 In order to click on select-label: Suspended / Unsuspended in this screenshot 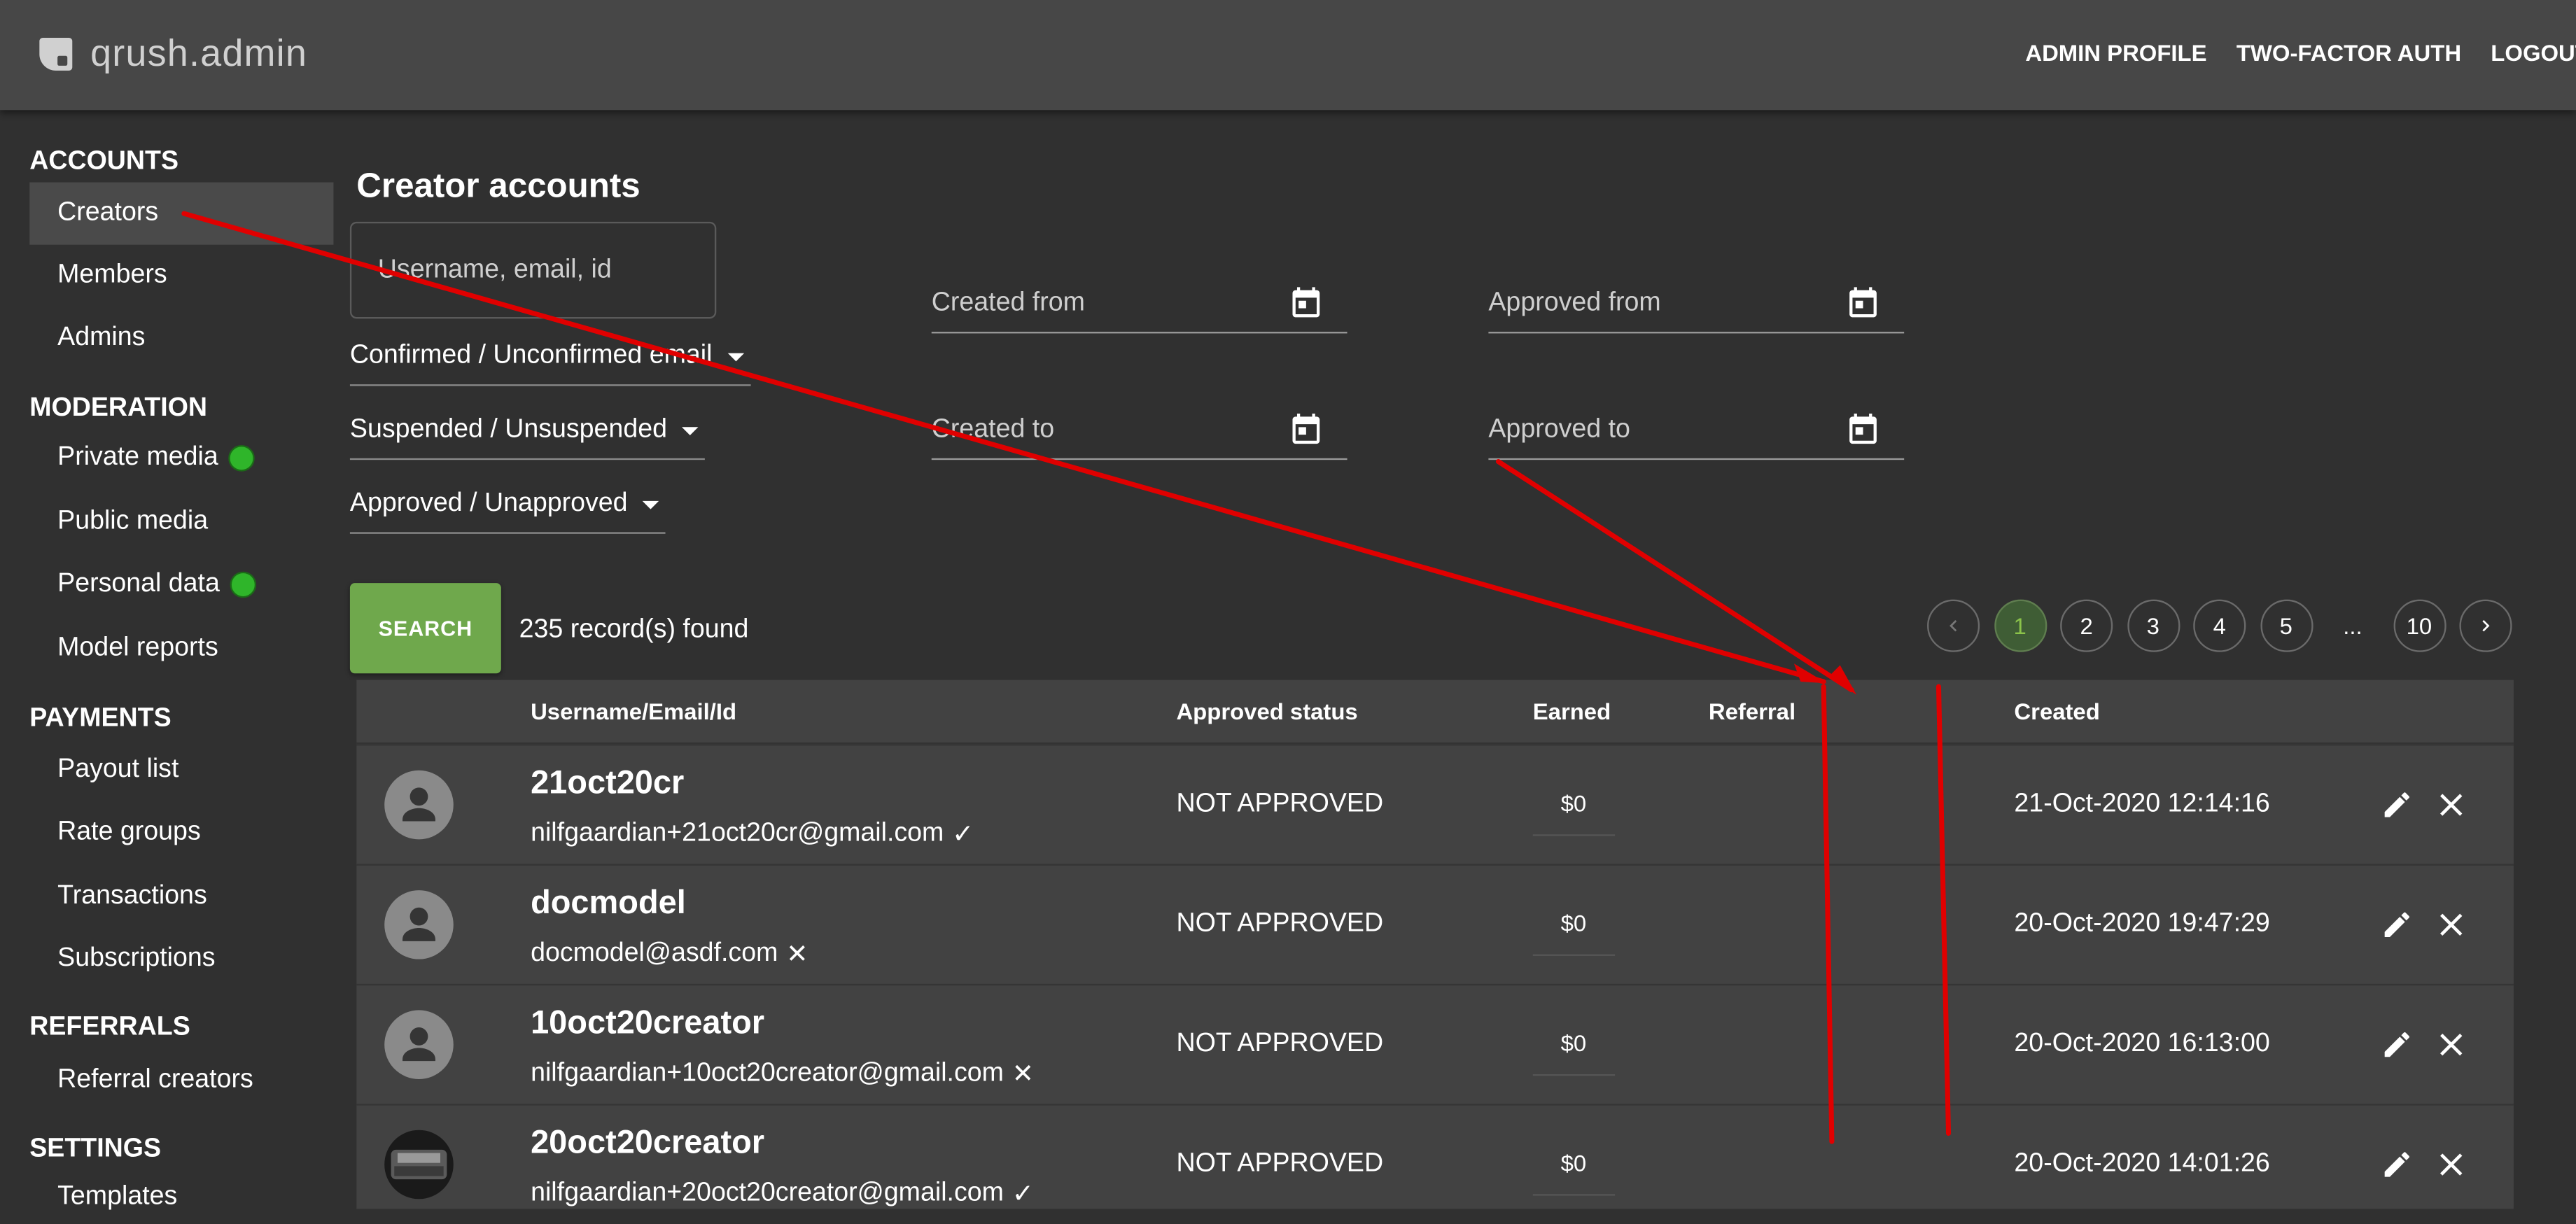, I will do `click(508, 429)`.